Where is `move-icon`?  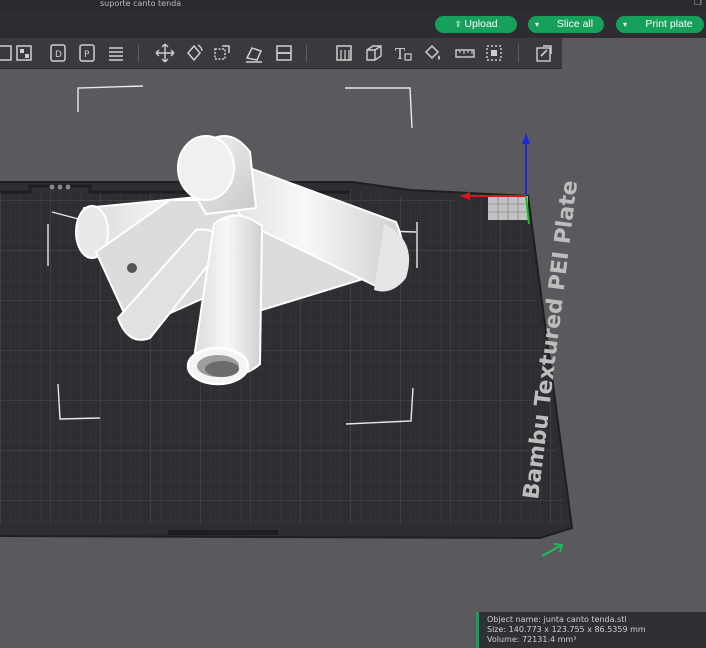 move-icon is located at coordinates (165, 53).